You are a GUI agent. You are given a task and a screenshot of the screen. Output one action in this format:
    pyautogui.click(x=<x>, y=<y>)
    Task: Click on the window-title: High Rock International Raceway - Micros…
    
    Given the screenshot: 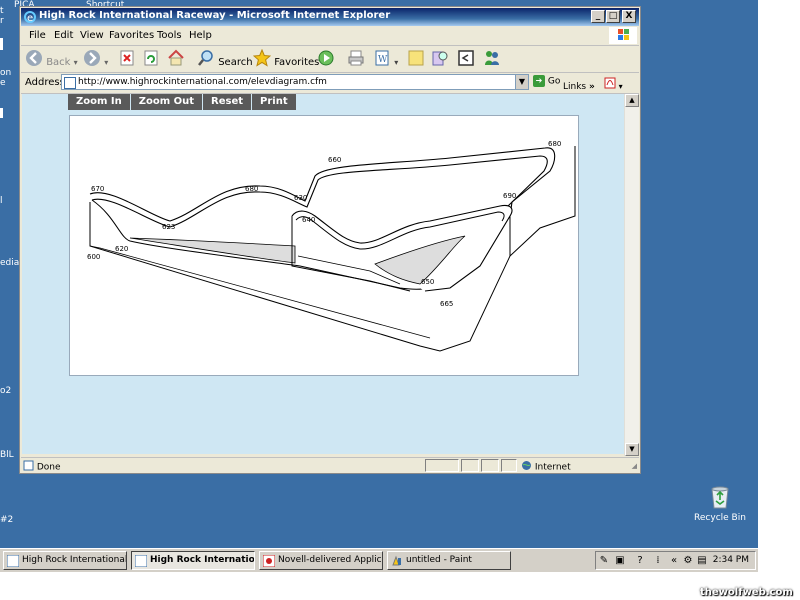 What is the action you would take?
    pyautogui.click(x=215, y=15)
    